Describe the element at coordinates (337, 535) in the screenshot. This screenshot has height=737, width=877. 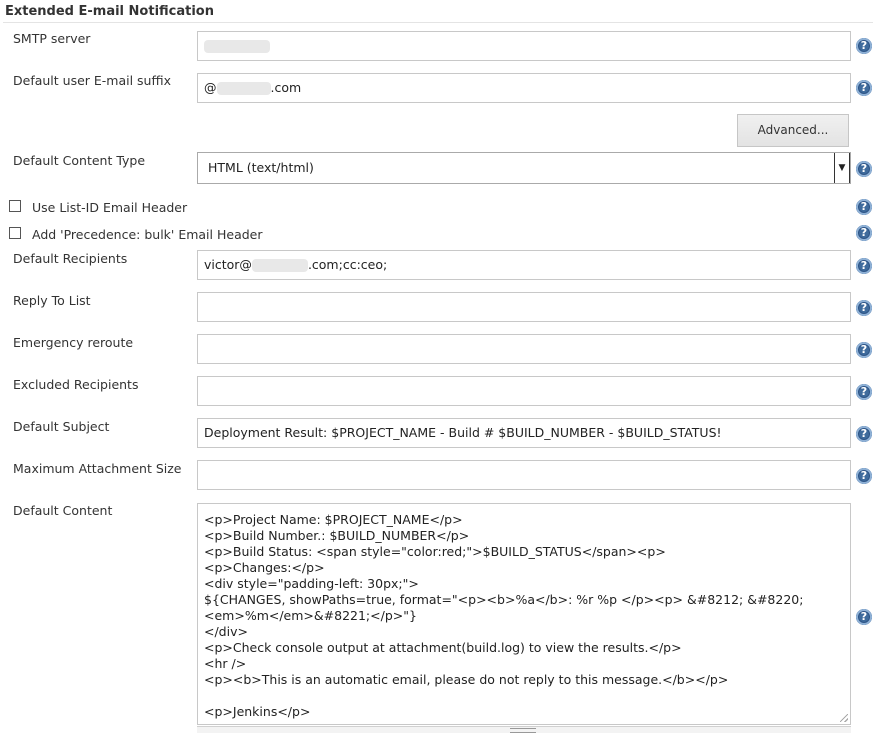
I see `content-line: <p>Build Number.: $BUILD_NUMBER</p>` at that location.